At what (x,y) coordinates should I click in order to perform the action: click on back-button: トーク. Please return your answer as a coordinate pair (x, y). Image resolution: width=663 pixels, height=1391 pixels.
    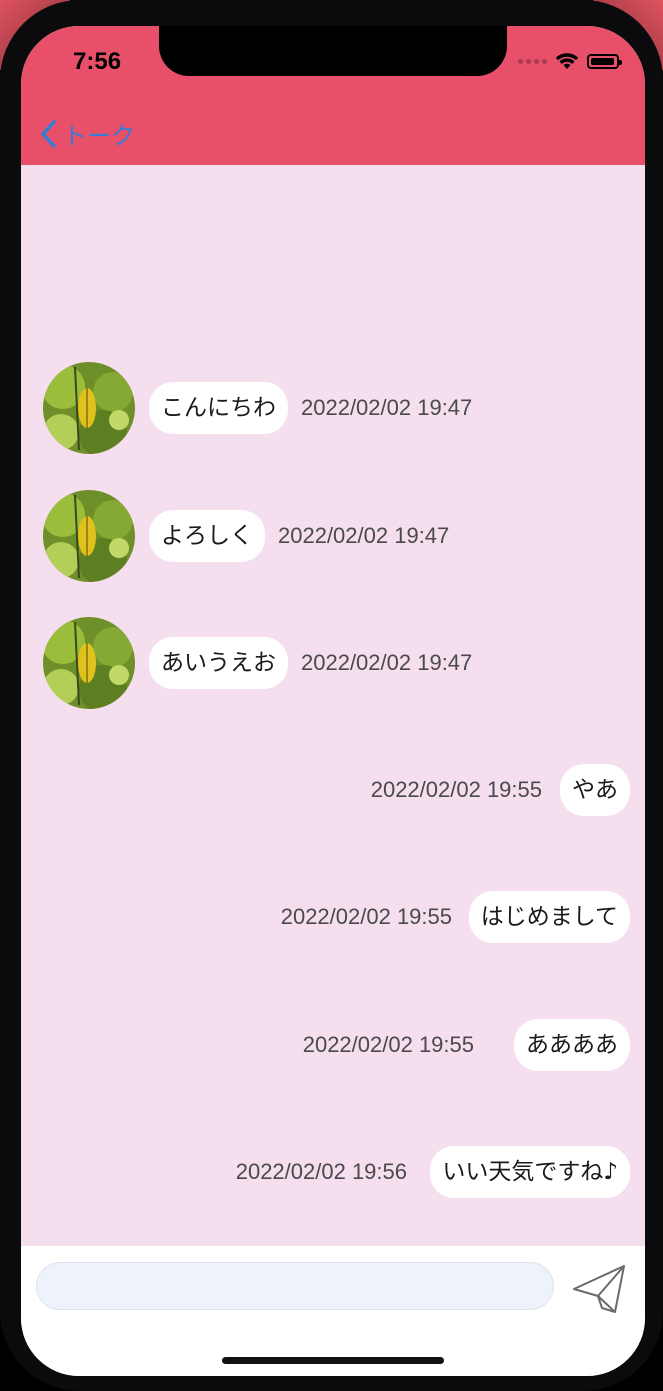
    Looking at the image, I should click on (87, 133).